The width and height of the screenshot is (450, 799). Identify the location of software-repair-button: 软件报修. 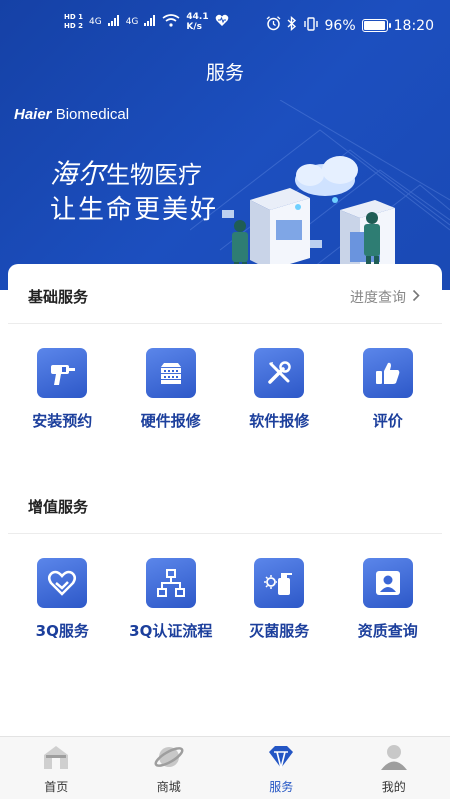
(279, 389).